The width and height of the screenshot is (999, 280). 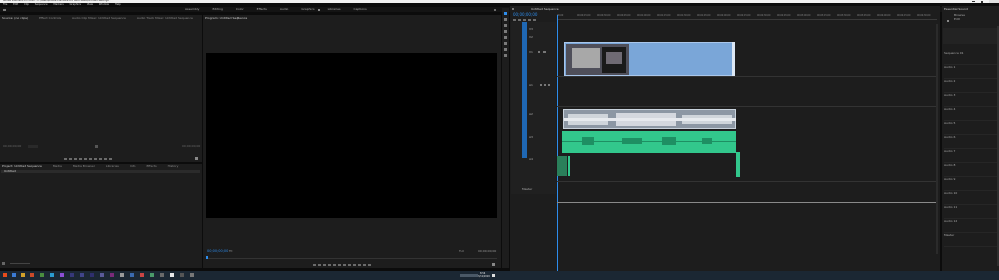 I want to click on workspace-editing: Editing, so click(x=217, y=9).